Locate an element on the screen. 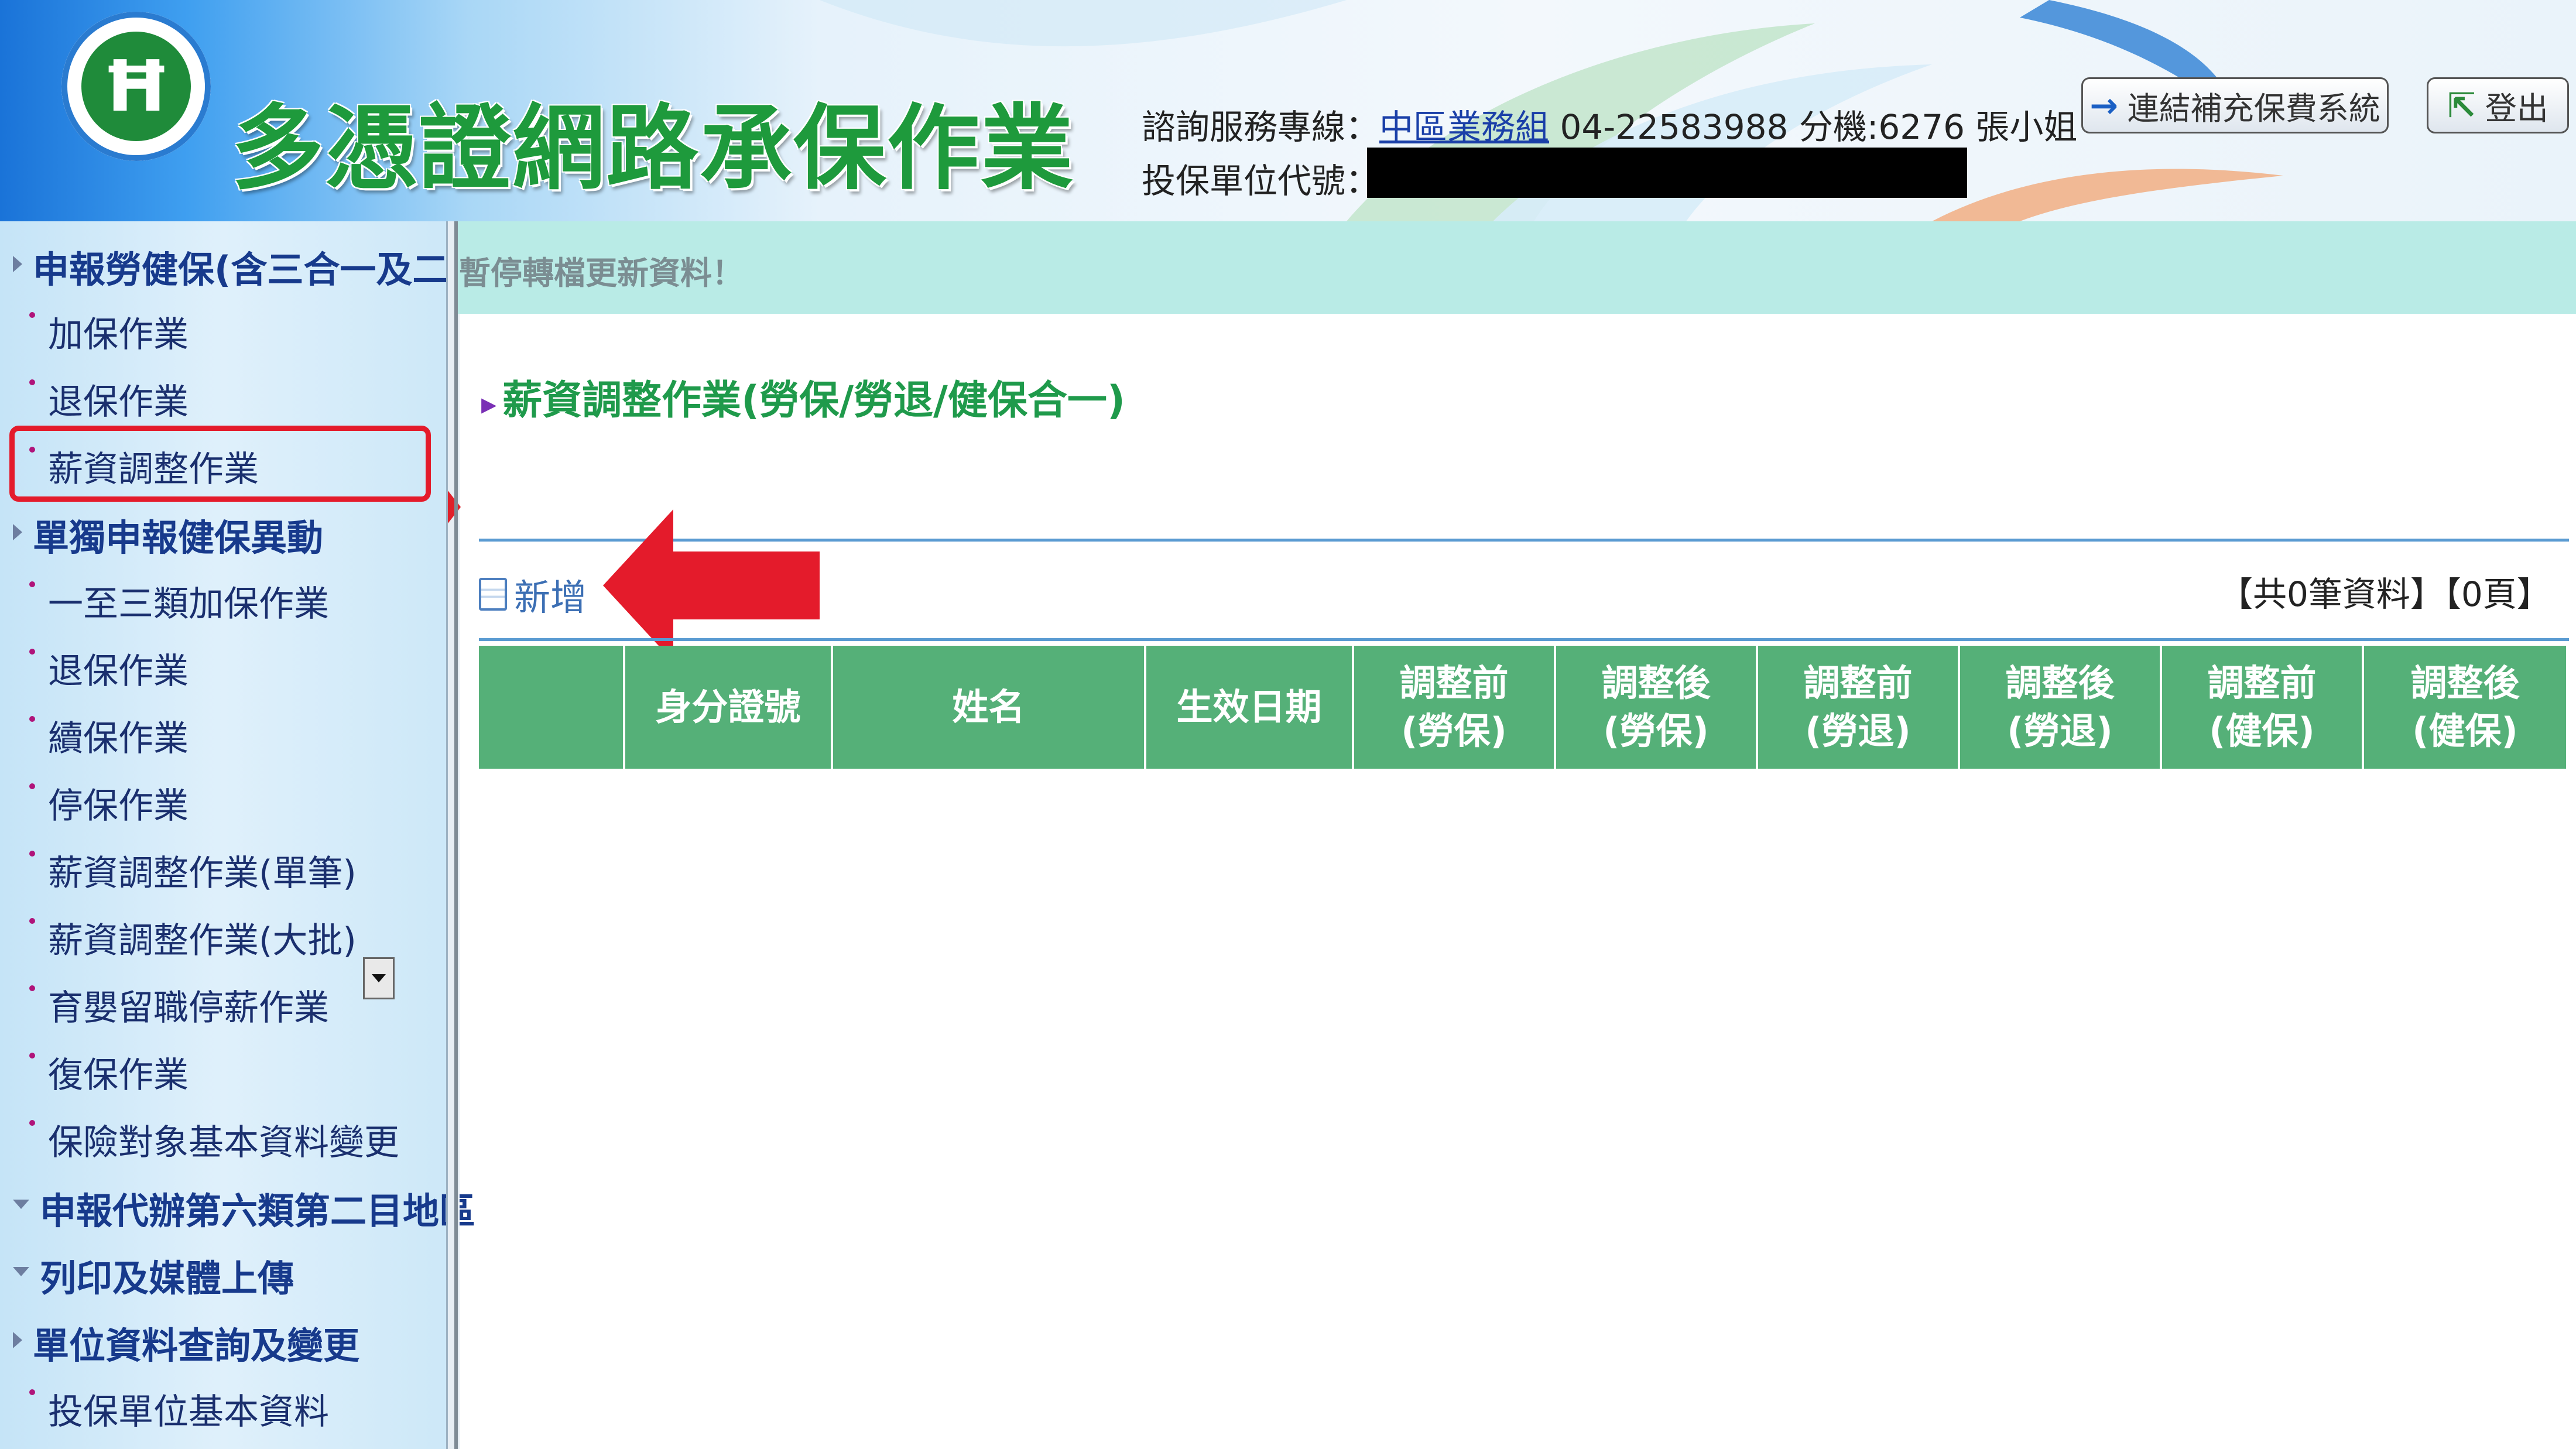 The image size is (2576, 1449). hotline-info: 諮詢服務專線：中區業務組 04-22583988 分機:6276 張小姐 is located at coordinates (1610, 127).